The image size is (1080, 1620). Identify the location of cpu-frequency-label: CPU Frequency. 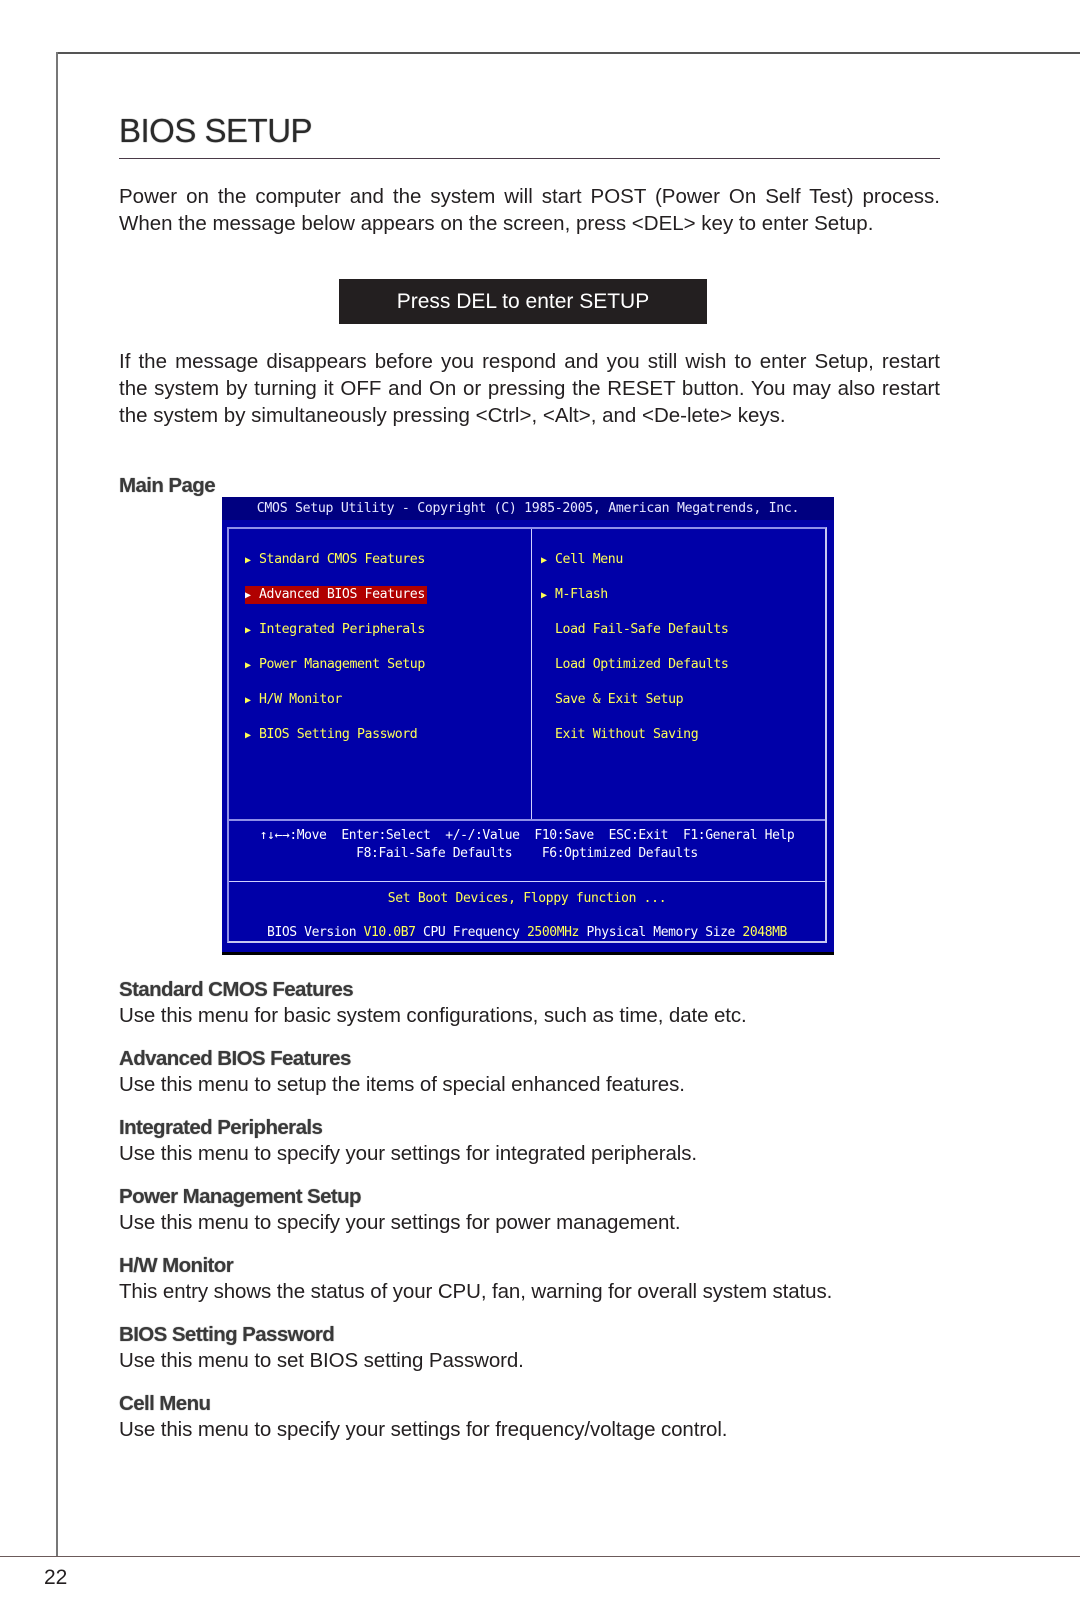
(471, 932).